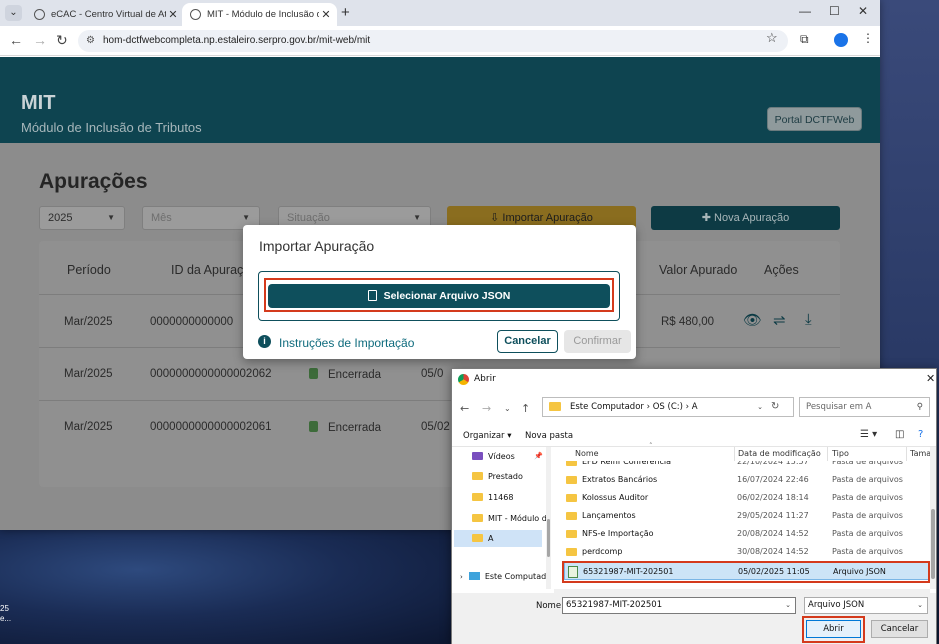  Describe the element at coordinates (804, 39) in the screenshot. I see `extensions-icon: ⧉` at that location.